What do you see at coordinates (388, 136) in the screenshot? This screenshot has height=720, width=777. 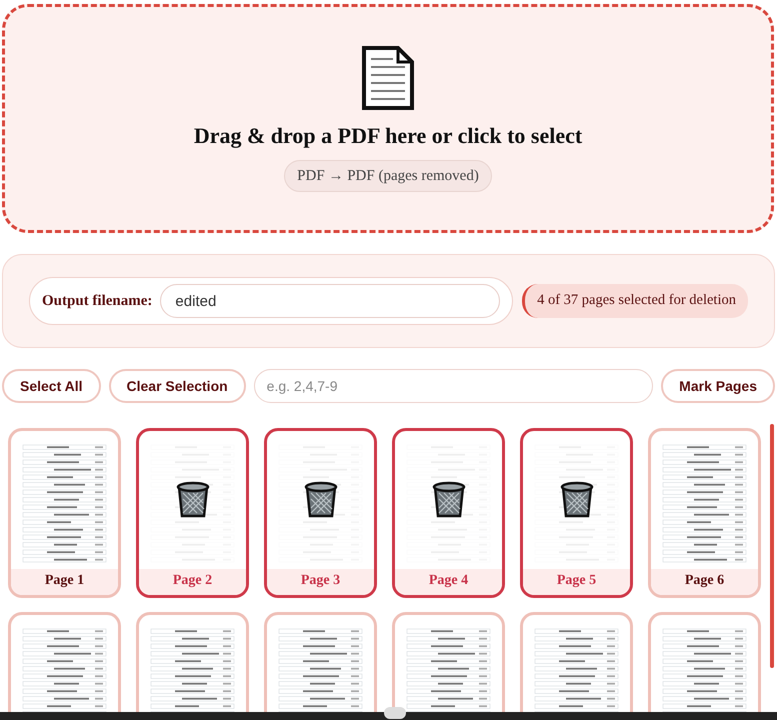 I see `dropzone-title: Drag & drop a PDF here or click to select` at bounding box center [388, 136].